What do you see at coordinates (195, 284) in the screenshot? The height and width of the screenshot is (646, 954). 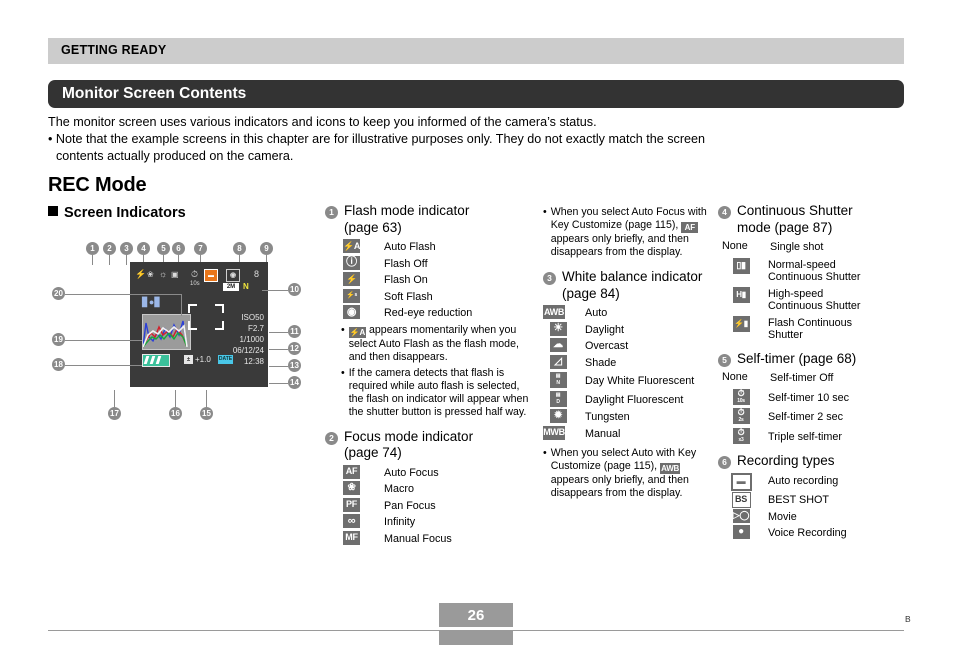 I see `self-timer-screen-value: 10s` at bounding box center [195, 284].